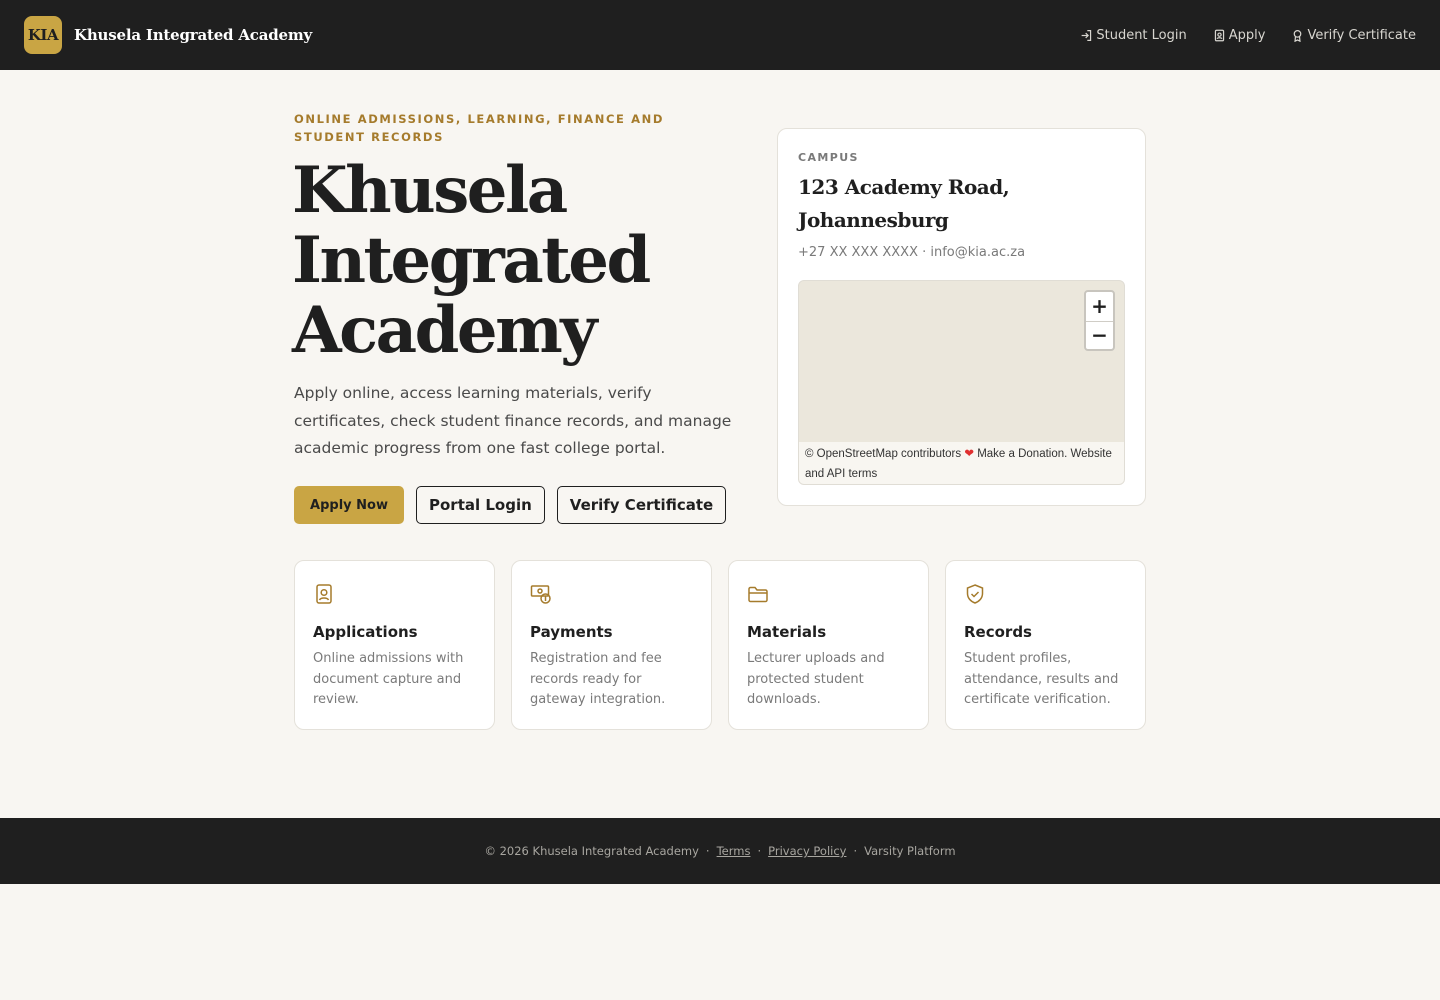 The image size is (1440, 1000). I want to click on hero-title: Khusela Integrated Academy, so click(471, 260).